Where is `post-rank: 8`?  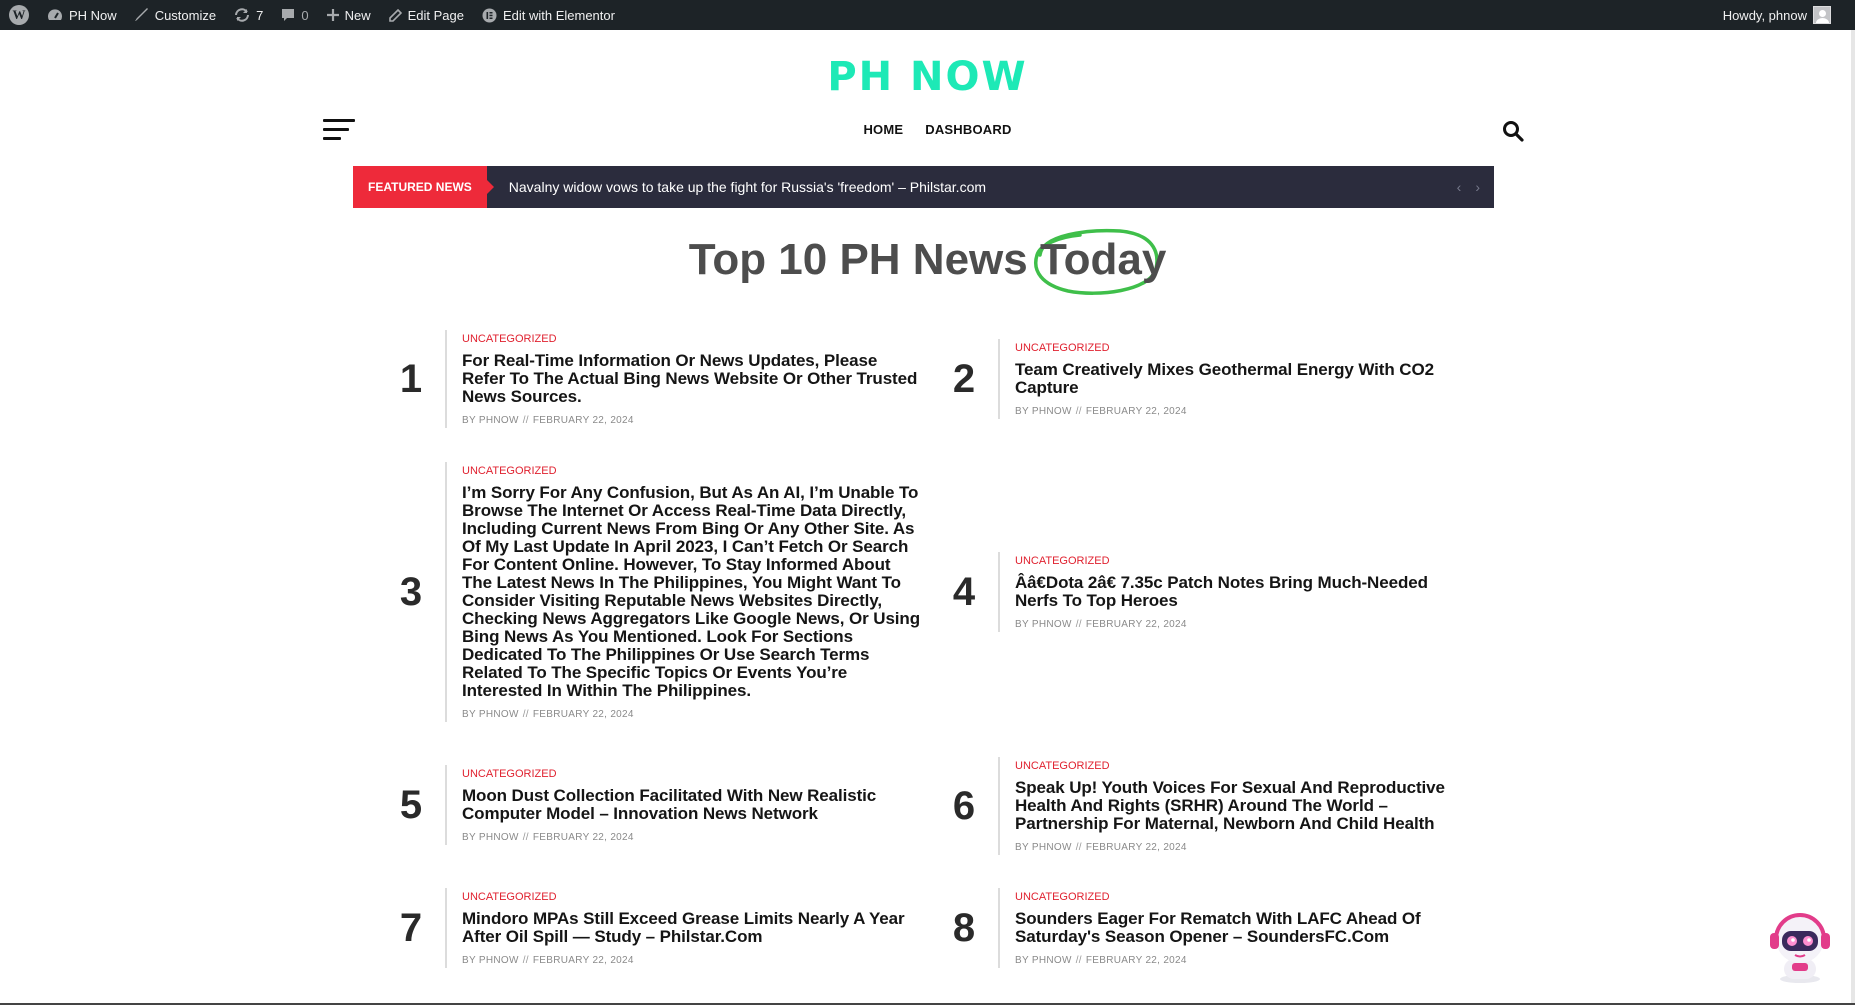 post-rank: 8 is located at coordinates (964, 927).